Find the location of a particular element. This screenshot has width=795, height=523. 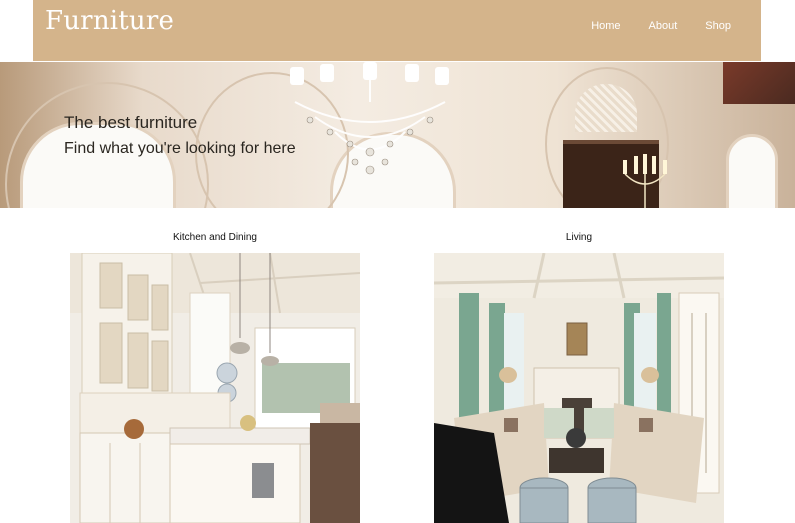

category-label-kitchen: Kitchen and Dining is located at coordinates (215, 237).